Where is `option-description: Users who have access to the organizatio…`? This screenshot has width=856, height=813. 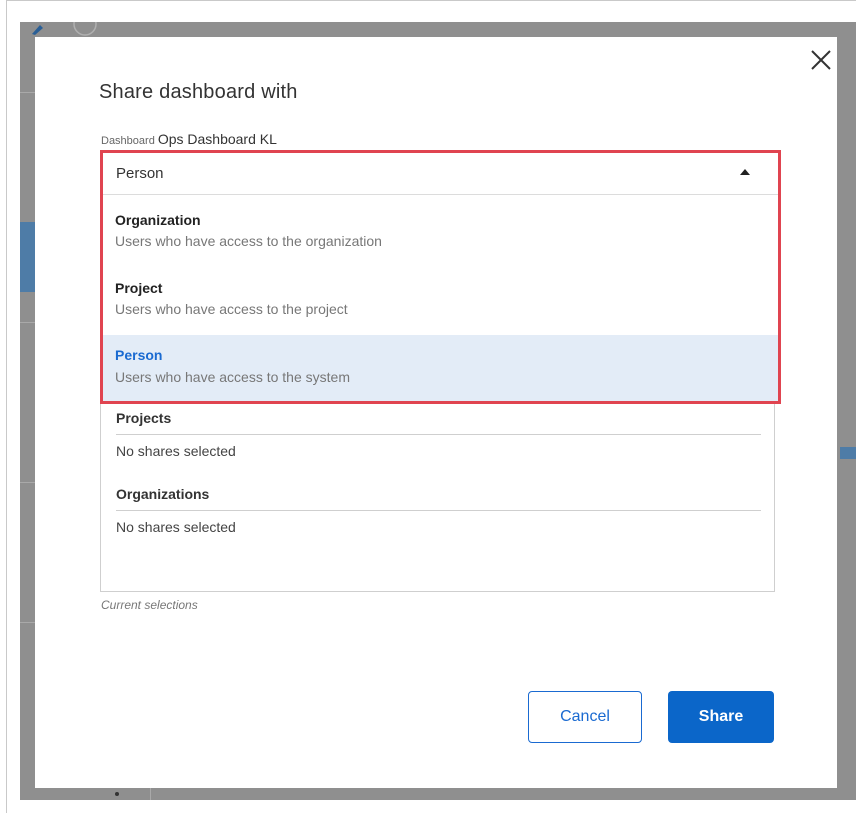
option-description: Users who have access to the organizatio… is located at coordinates (248, 241).